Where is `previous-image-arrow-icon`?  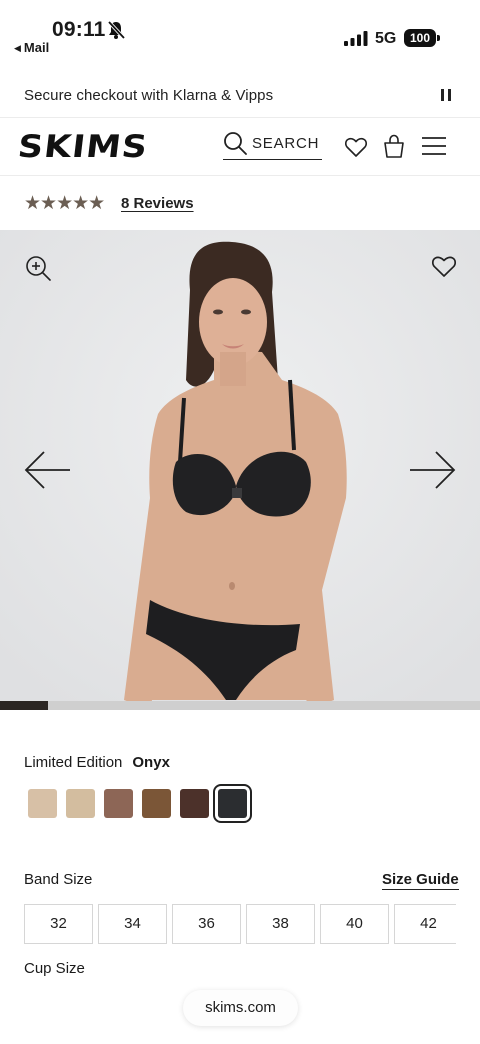 previous-image-arrow-icon is located at coordinates (48, 470).